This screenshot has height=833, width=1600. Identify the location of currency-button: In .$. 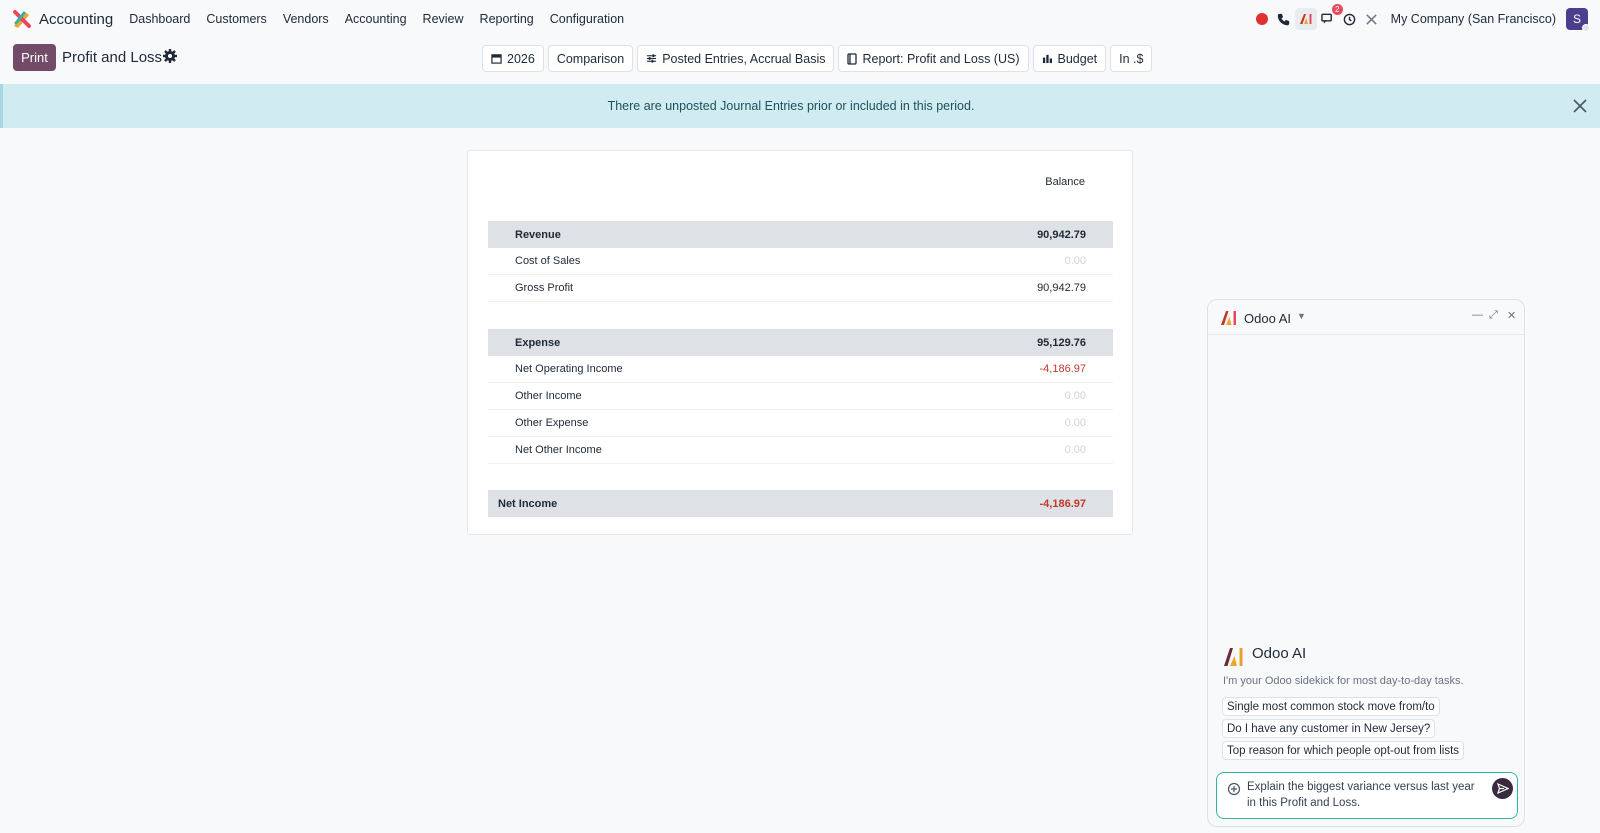
(1131, 58).